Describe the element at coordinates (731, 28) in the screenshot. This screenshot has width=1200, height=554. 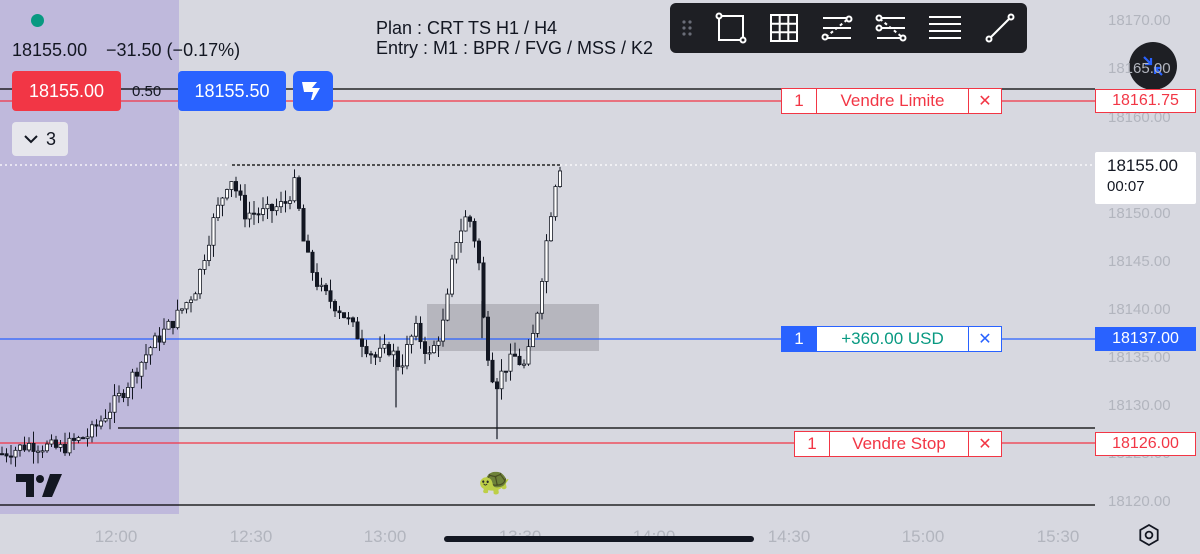
I see `rectangle-icon` at that location.